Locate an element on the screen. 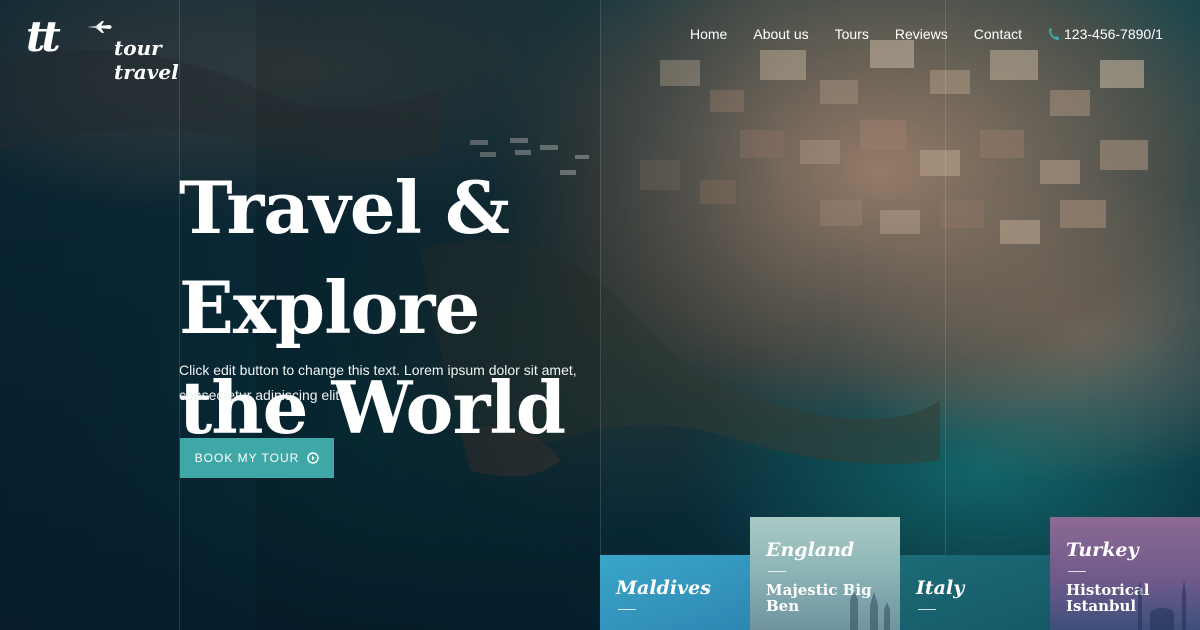 Image resolution: width=1200 pixels, height=630 pixels. hero-title-line1: Travel & Explore is located at coordinates (344, 257).